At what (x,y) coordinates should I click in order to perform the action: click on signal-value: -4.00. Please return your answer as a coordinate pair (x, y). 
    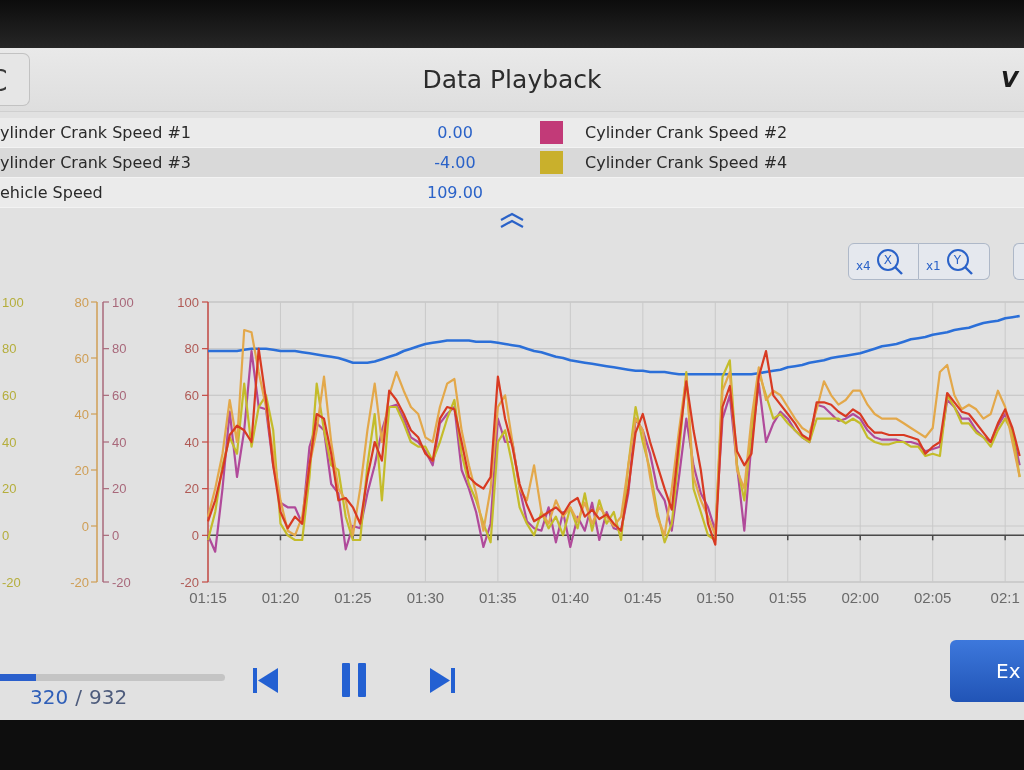
    Looking at the image, I should click on (455, 162).